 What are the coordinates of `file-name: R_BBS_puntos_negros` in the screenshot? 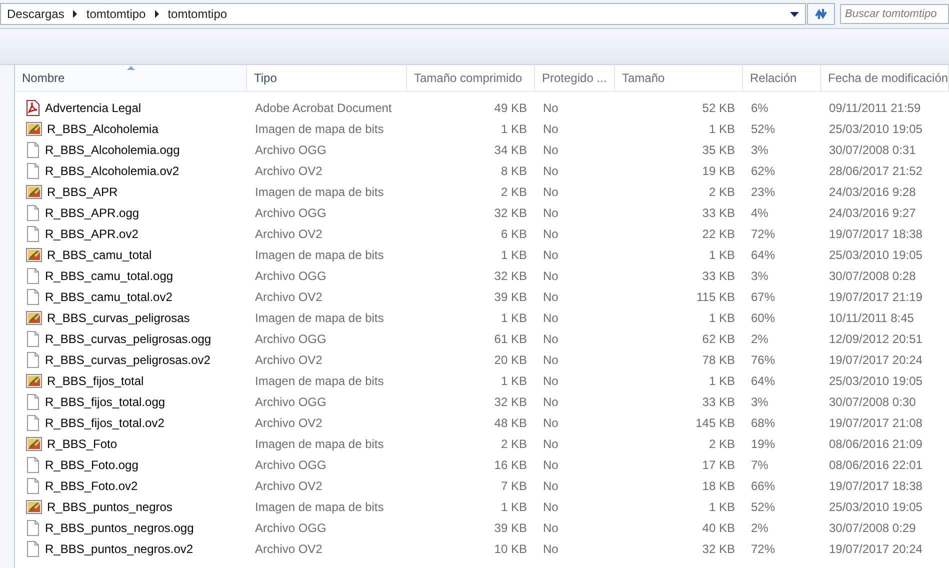 It's located at (131, 506).